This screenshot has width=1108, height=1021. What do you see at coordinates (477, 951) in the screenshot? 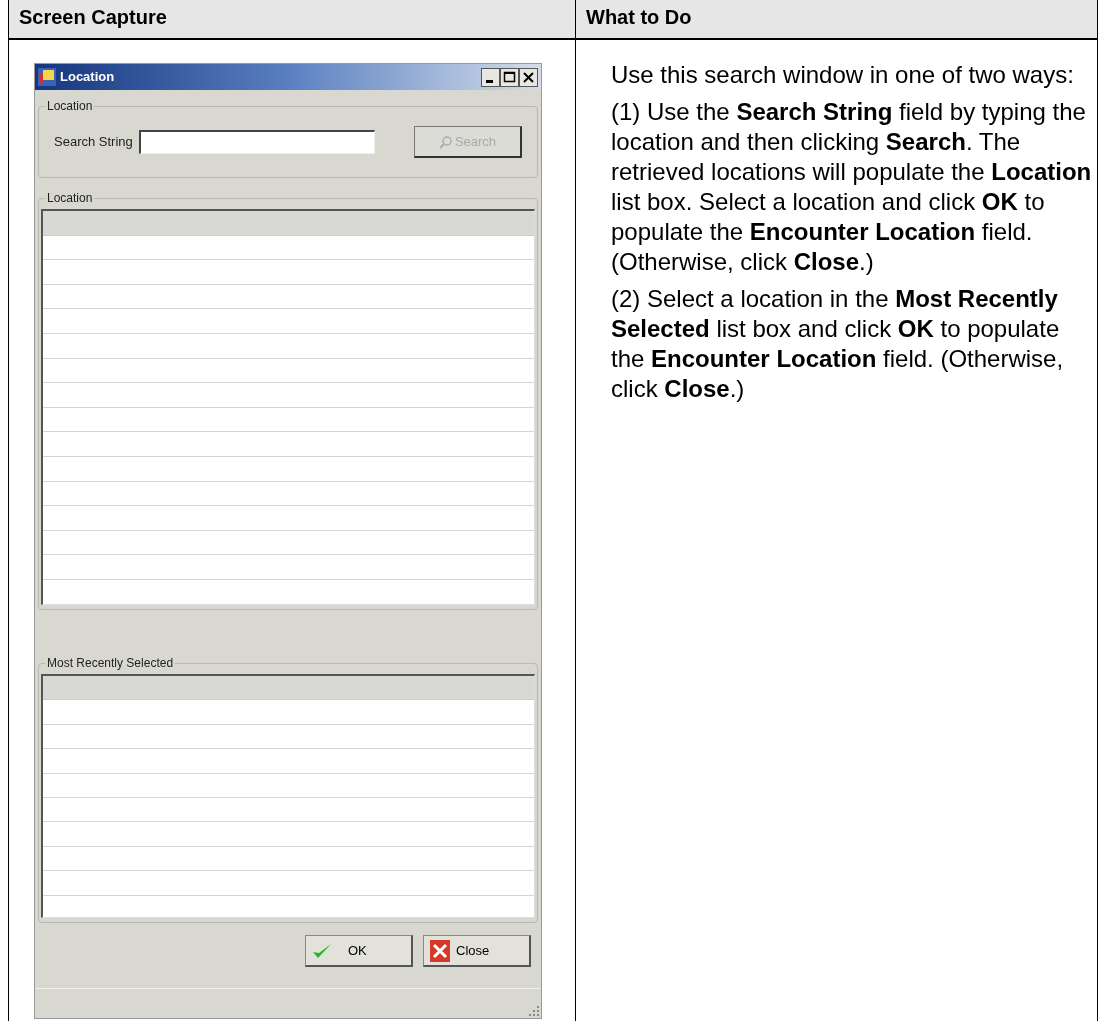
I see `close-button: Close` at bounding box center [477, 951].